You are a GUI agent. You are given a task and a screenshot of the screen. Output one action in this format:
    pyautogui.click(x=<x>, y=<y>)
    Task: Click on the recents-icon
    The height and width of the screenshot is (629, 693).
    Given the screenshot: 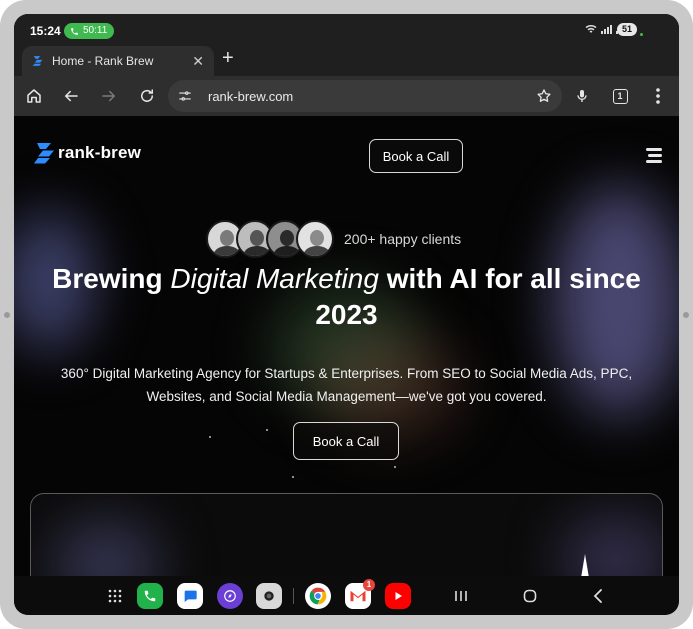 What is the action you would take?
    pyautogui.click(x=461, y=596)
    